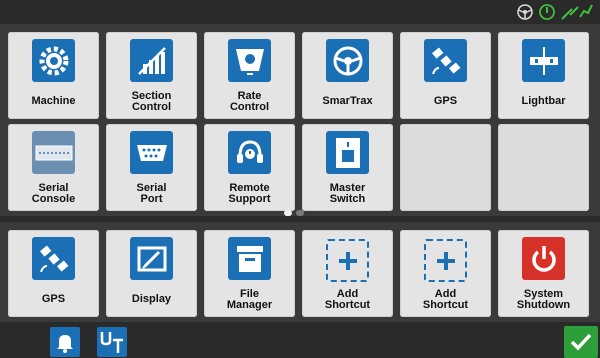 This screenshot has height=358, width=600. Describe the element at coordinates (151, 193) in the screenshot. I see `tile-label: Serial Port` at that location.